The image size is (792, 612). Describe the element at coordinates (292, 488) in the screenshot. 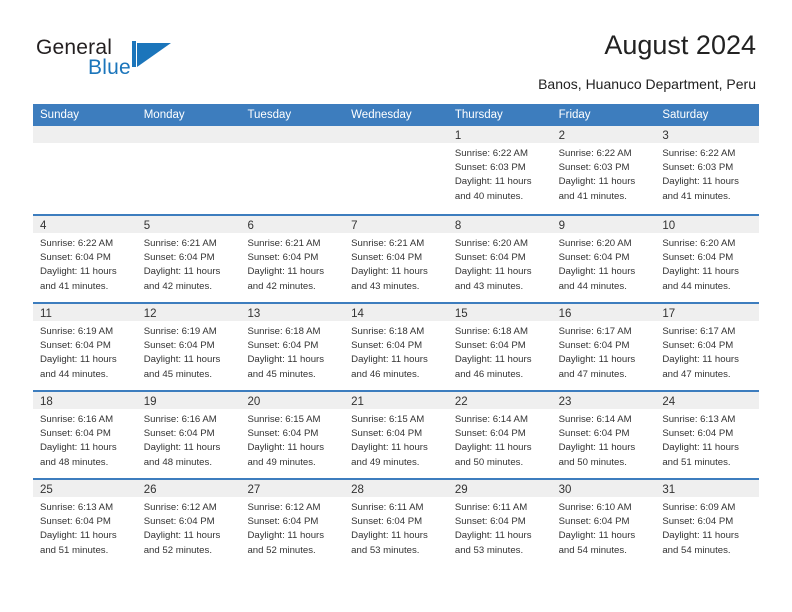

I see `day-number-band: 27` at that location.